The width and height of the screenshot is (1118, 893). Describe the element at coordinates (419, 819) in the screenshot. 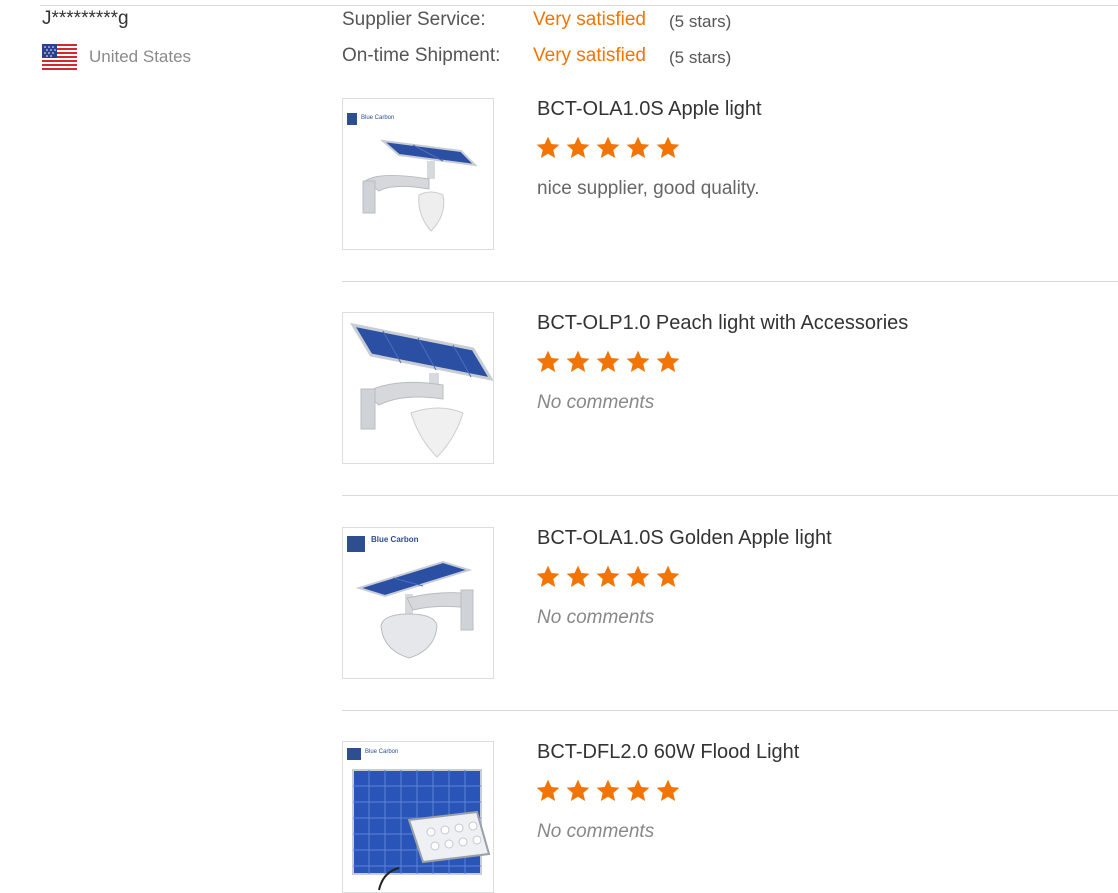

I see `solar-flood-light-image: Blue Carbon` at that location.